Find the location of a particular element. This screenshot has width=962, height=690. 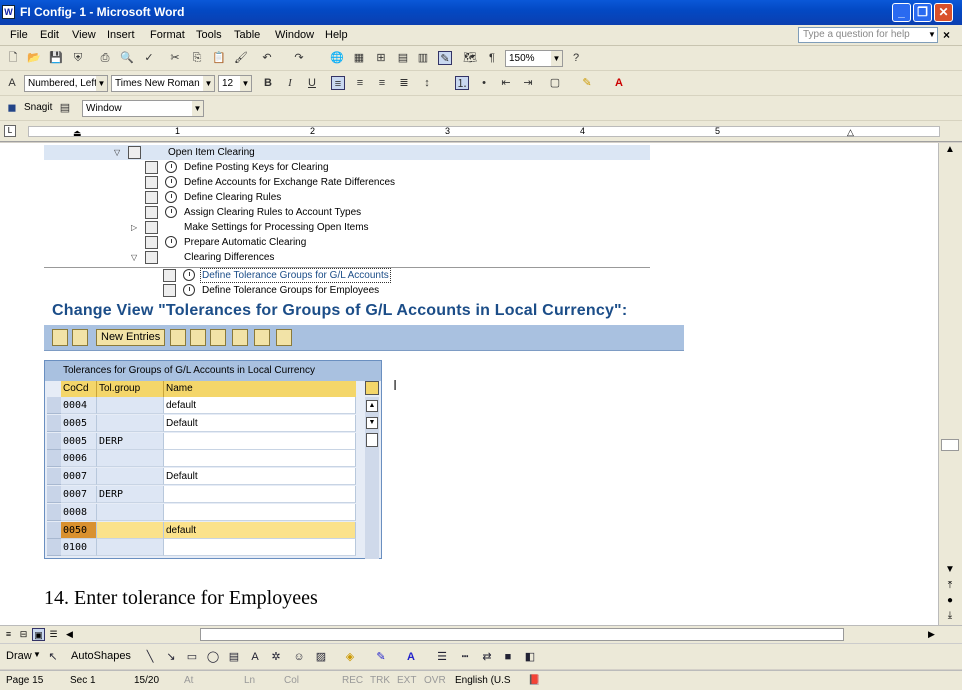

table-row: 0050 default is located at coordinates (208, 530).